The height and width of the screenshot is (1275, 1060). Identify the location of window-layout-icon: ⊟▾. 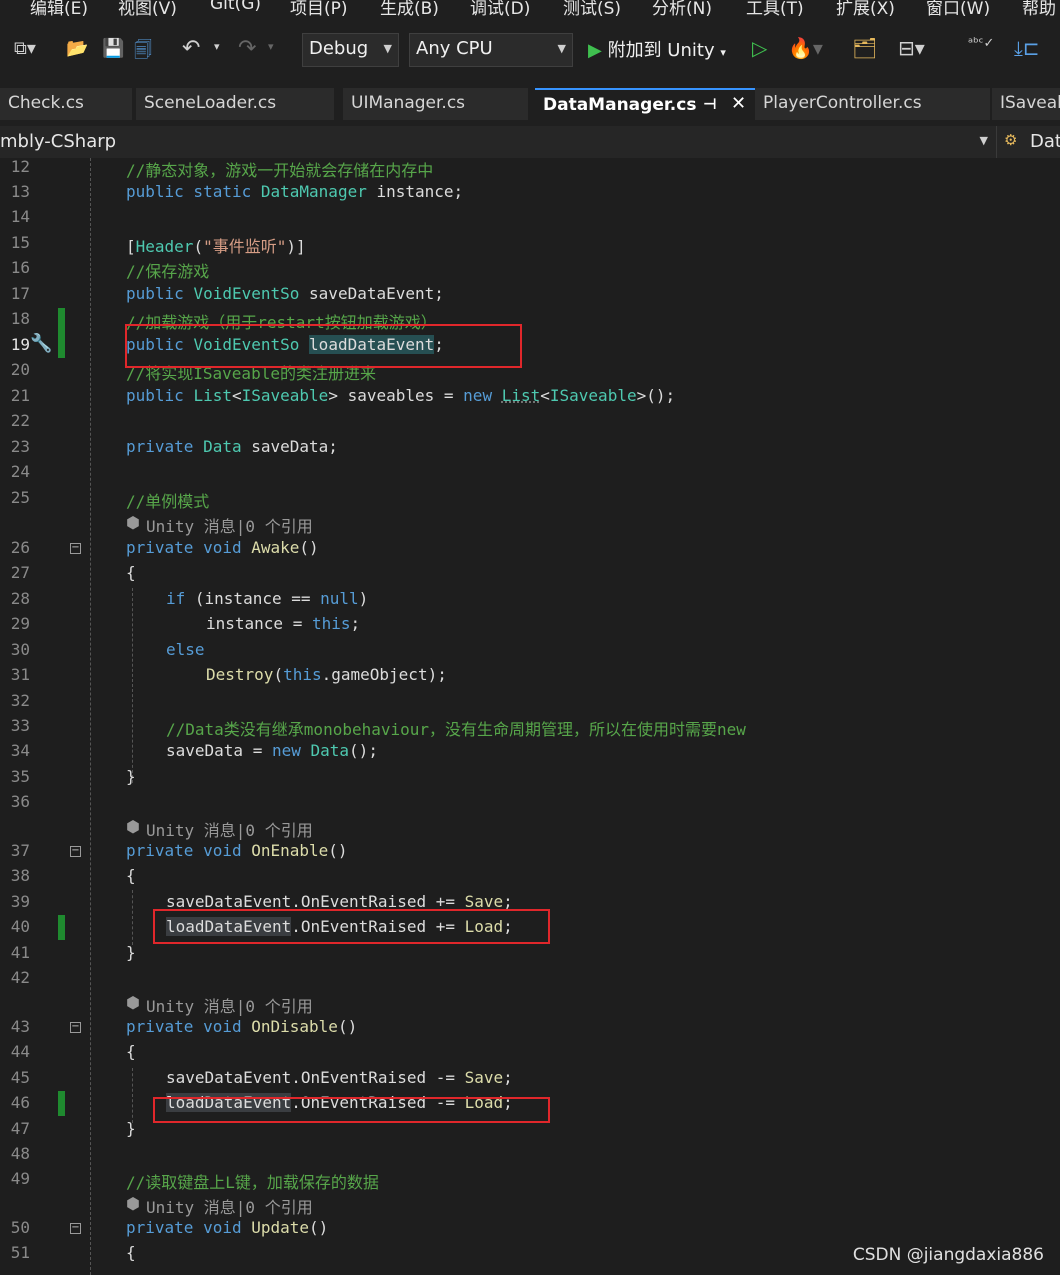
(911, 48).